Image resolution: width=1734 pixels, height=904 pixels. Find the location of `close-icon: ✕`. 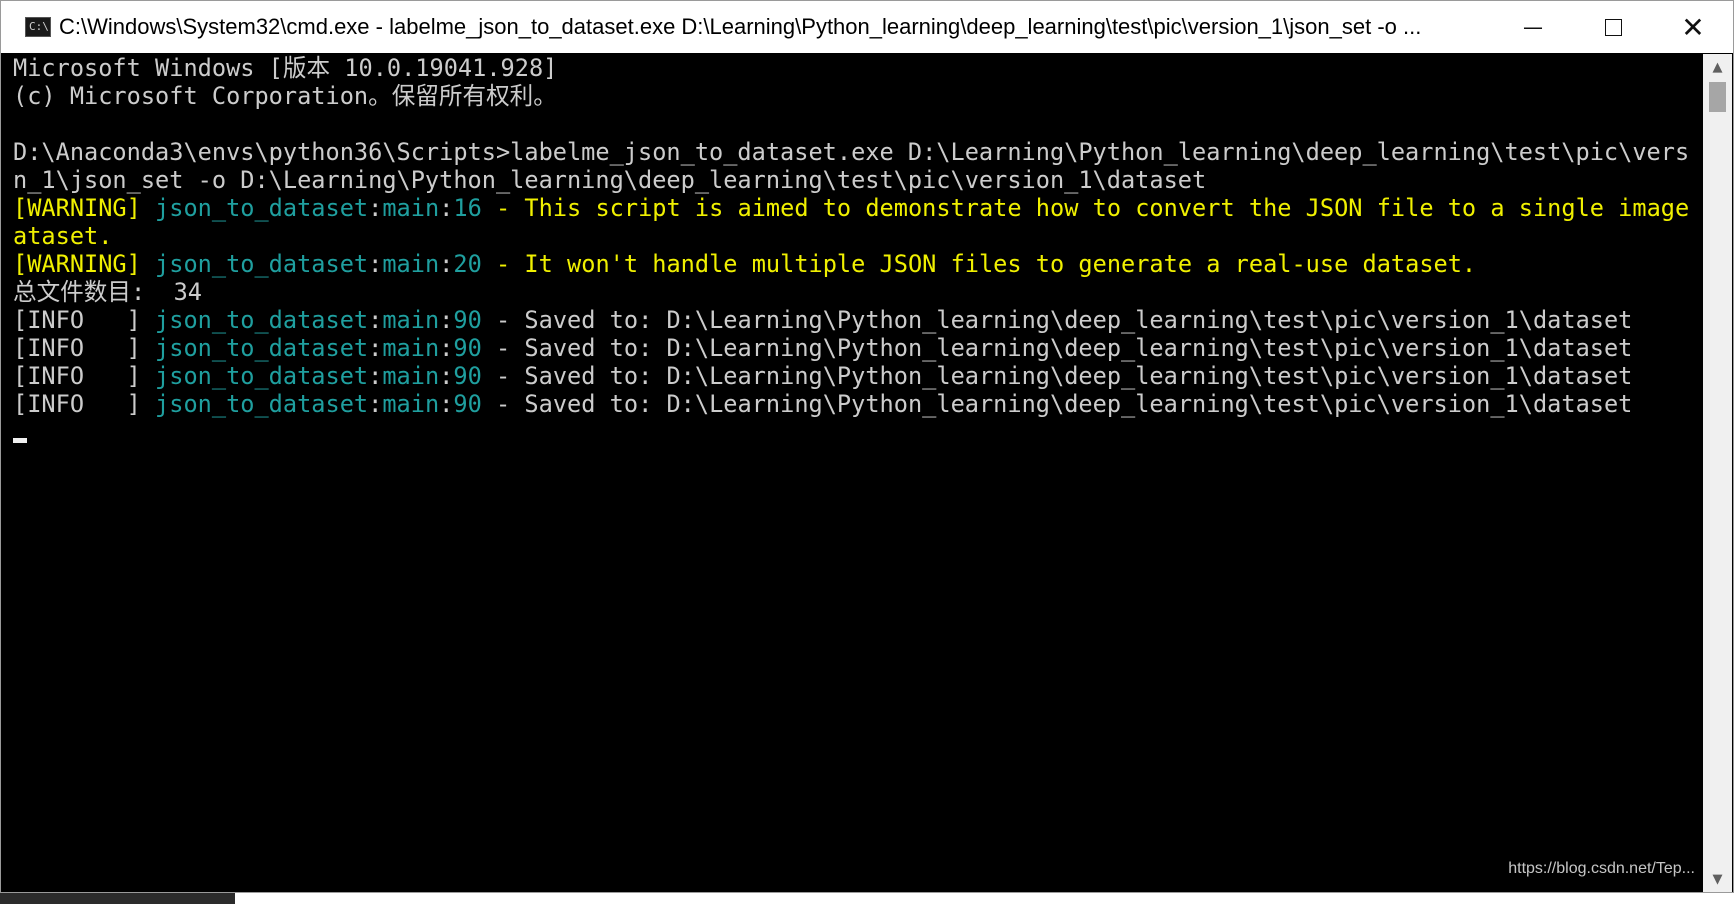

close-icon: ✕ is located at coordinates (1693, 27).